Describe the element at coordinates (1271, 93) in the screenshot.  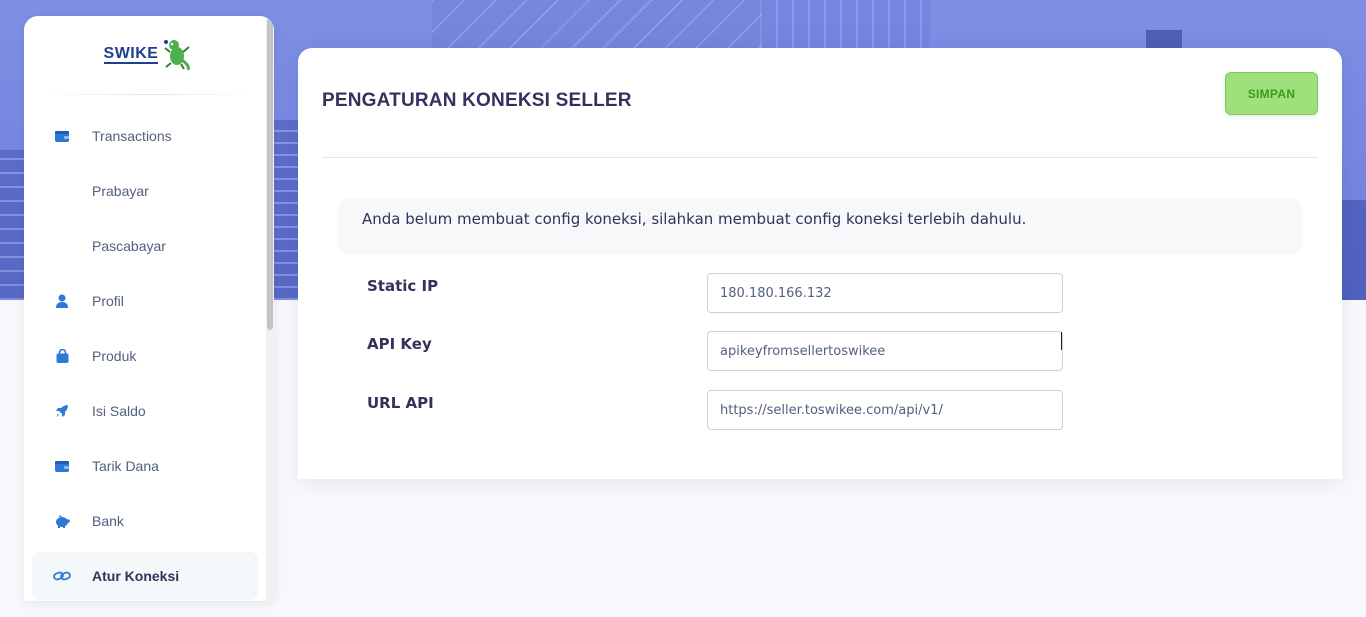
I see `save-button: SIMPAN` at that location.